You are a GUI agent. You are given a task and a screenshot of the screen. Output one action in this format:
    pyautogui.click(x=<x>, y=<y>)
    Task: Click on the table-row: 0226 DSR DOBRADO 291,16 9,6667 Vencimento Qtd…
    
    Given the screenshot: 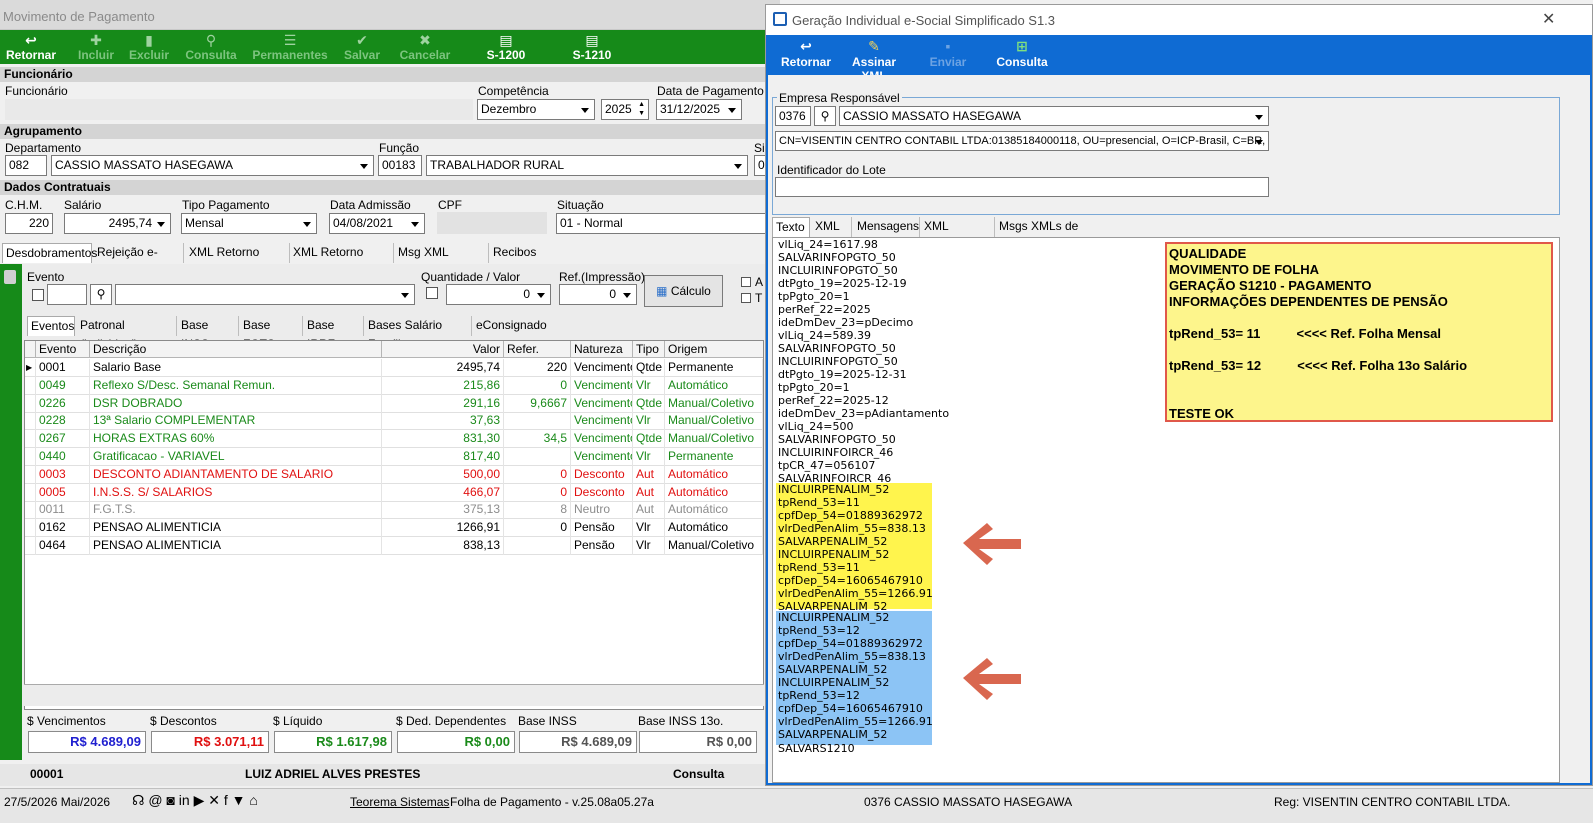 What is the action you would take?
    pyautogui.click(x=394, y=403)
    